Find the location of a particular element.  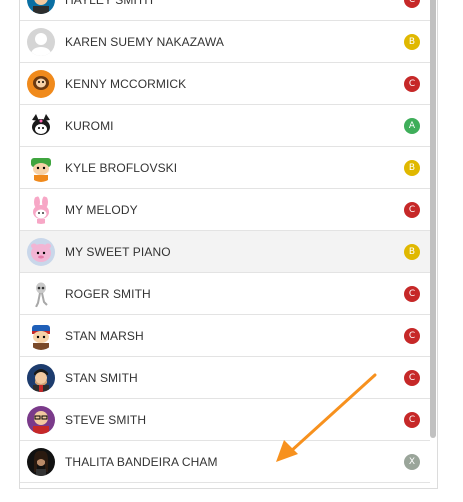

contact-row-hayley-smith: HAYLEY SMITH C is located at coordinates (225, 10).